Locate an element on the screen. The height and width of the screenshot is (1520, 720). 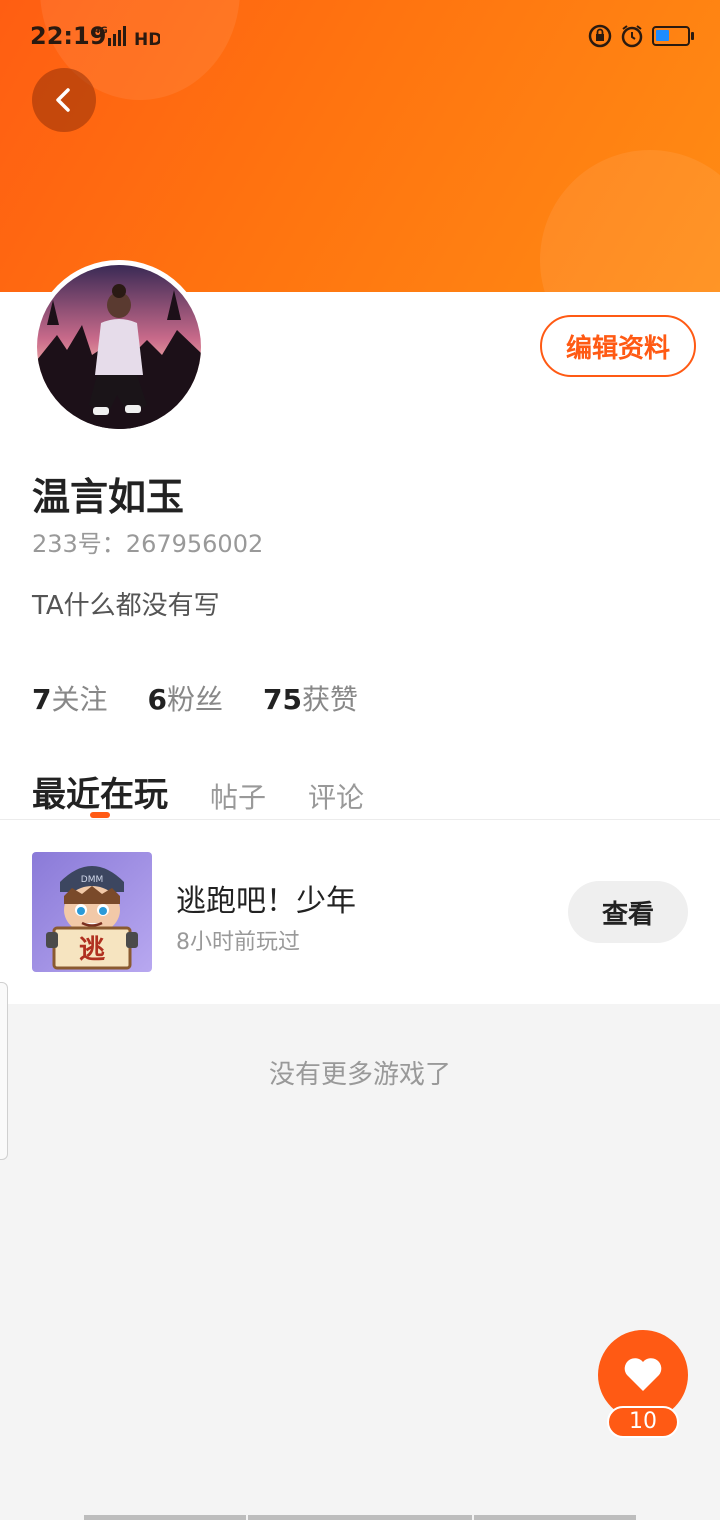
profile-tabs: 最近在玩 帖子 评论 is located at coordinates (219, 786).